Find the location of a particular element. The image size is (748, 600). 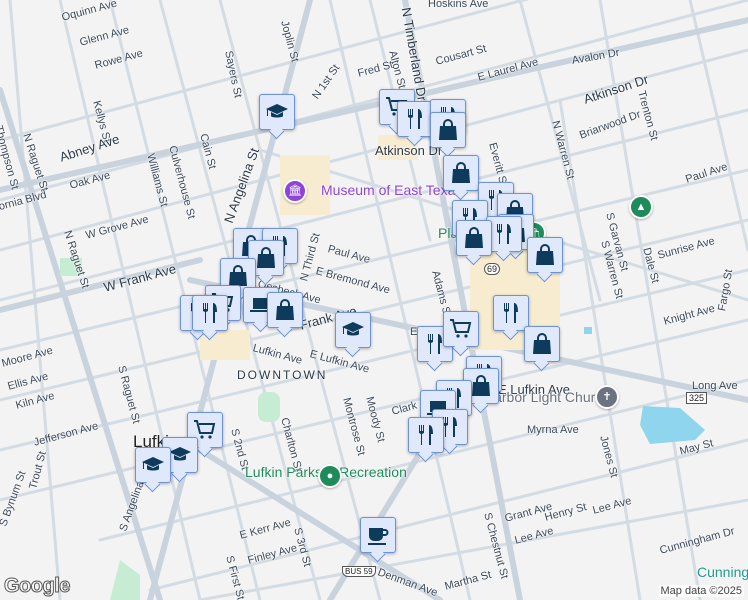

street-label: Hoskins Ave is located at coordinates (458, 5).